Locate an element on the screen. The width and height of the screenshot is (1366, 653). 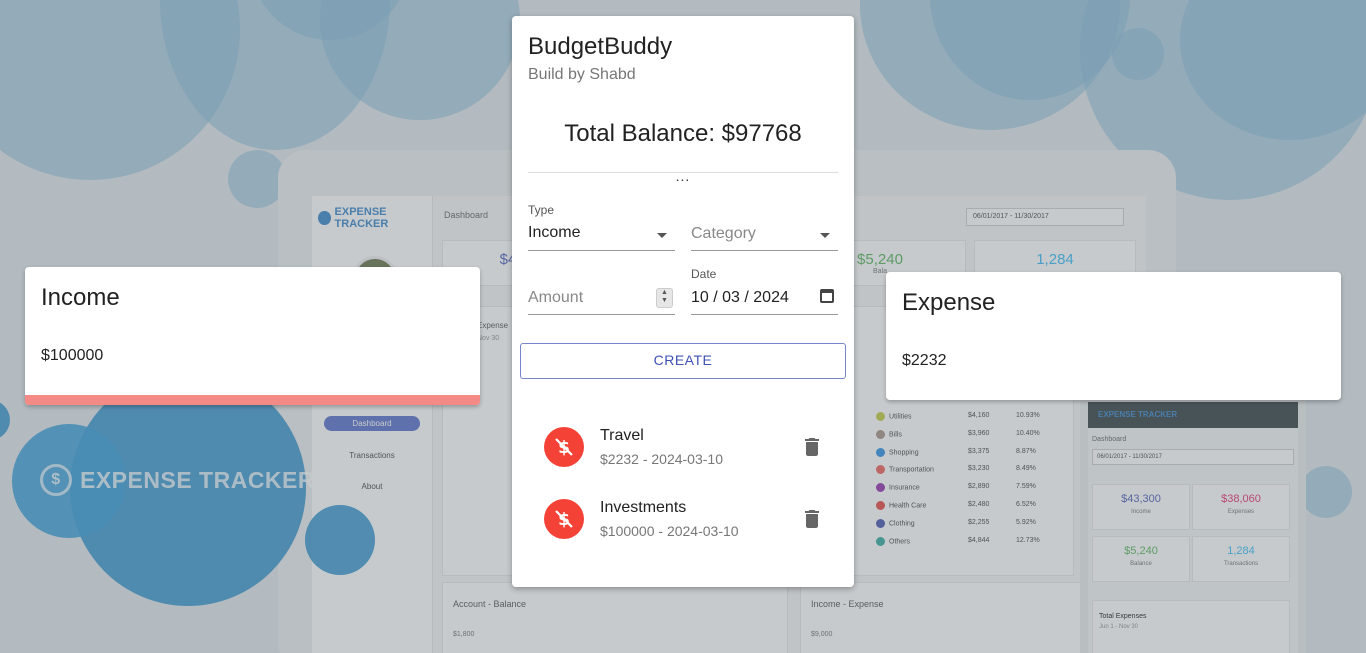
income-amount: $100000 is located at coordinates (72, 355).